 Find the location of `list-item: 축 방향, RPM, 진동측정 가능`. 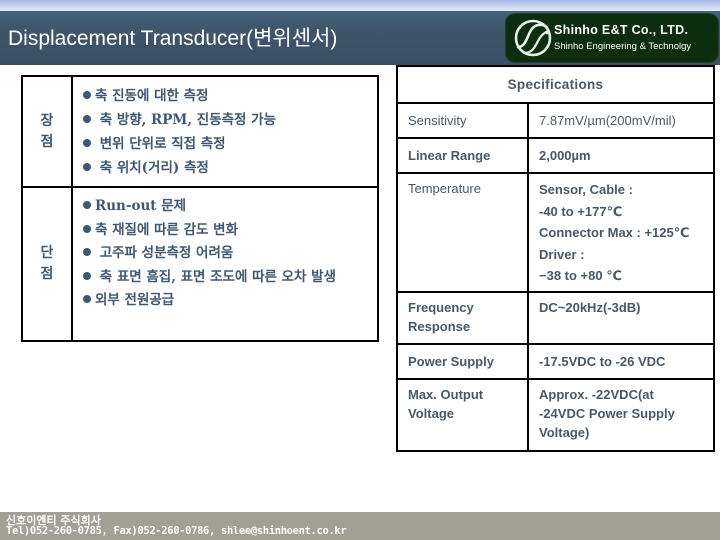

list-item: 축 방향, RPM, 진동측정 가능 is located at coordinates (227, 120).